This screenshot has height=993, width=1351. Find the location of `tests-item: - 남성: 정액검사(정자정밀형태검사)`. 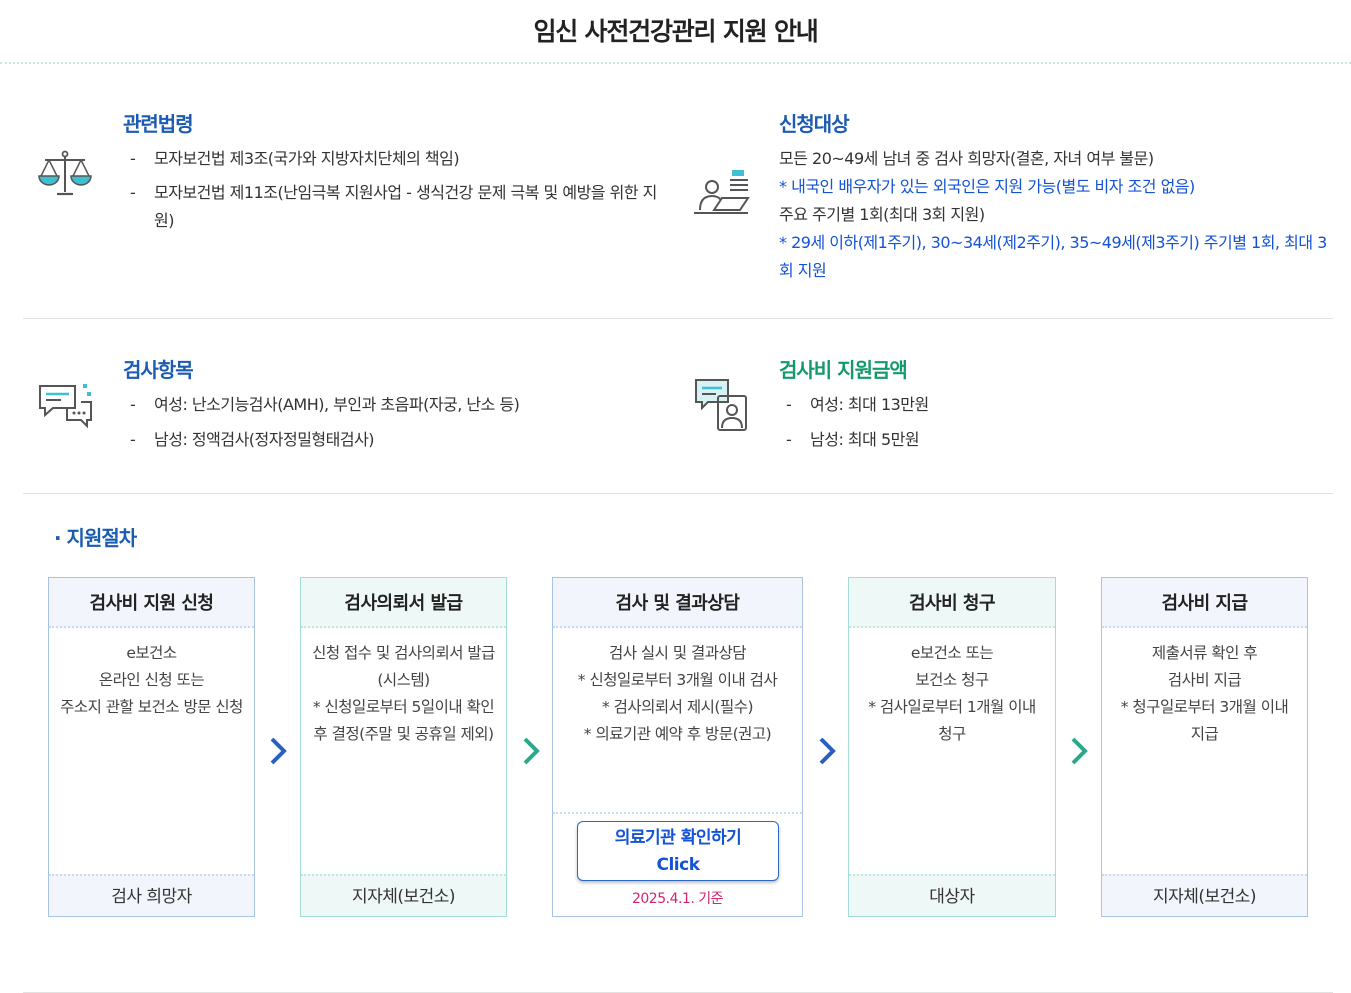

tests-item: - 남성: 정액검사(정자정밀형태검사) is located at coordinates (252, 439).